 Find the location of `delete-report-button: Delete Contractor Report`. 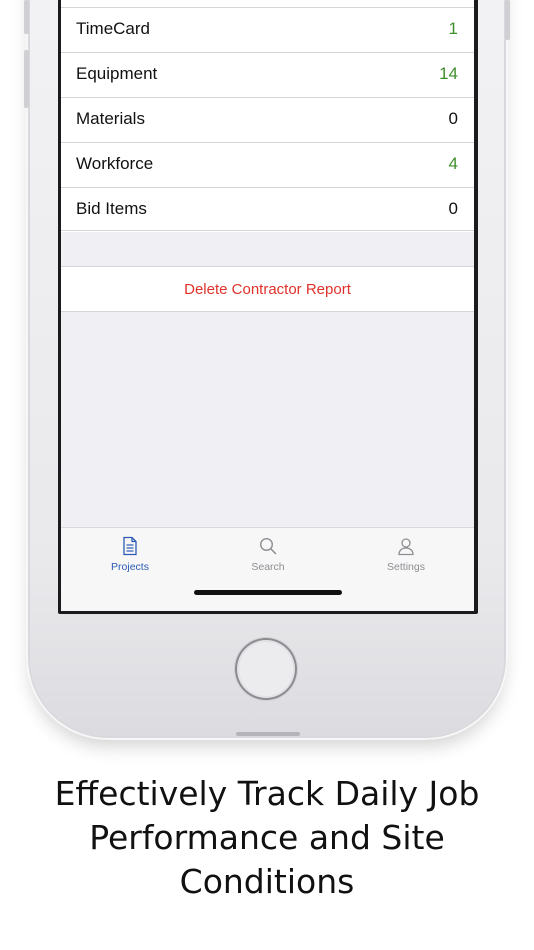

delete-report-button: Delete Contractor Report is located at coordinates (267, 289).